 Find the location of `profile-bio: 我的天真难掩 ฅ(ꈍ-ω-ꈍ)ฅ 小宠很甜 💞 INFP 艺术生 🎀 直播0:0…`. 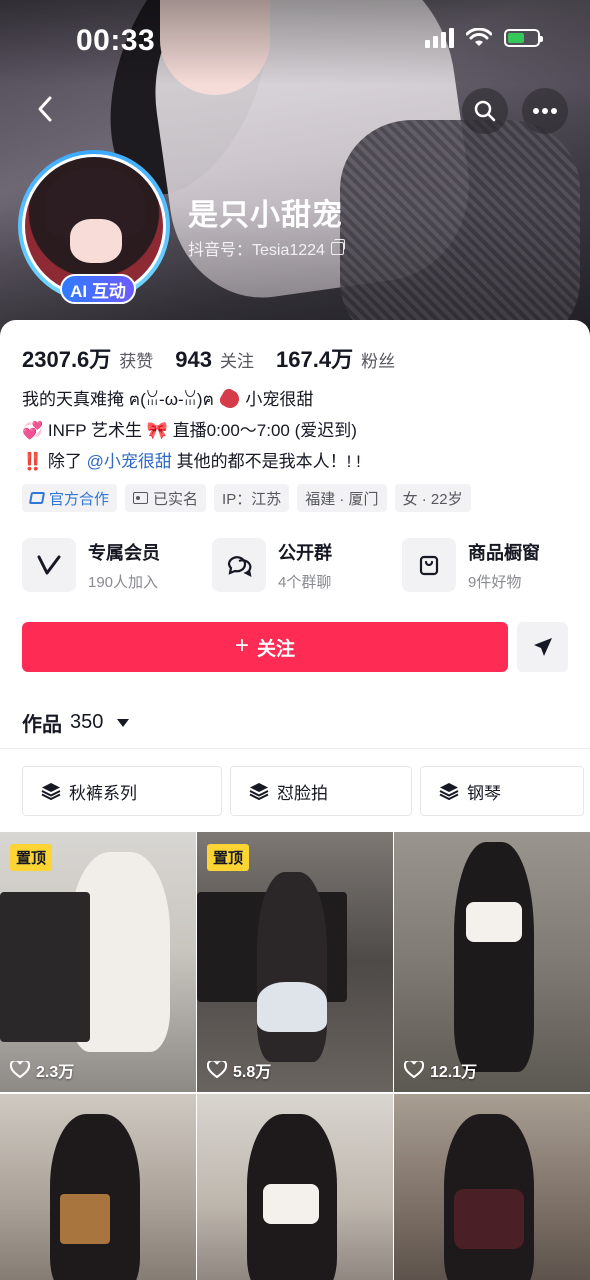

profile-bio: 我的天真难掩 ฅ(ꈍ-ω-ꈍ)ฅ 小宠很甜 💞 INFP 艺术生 🎀 直播0:0… is located at coordinates (297, 430).